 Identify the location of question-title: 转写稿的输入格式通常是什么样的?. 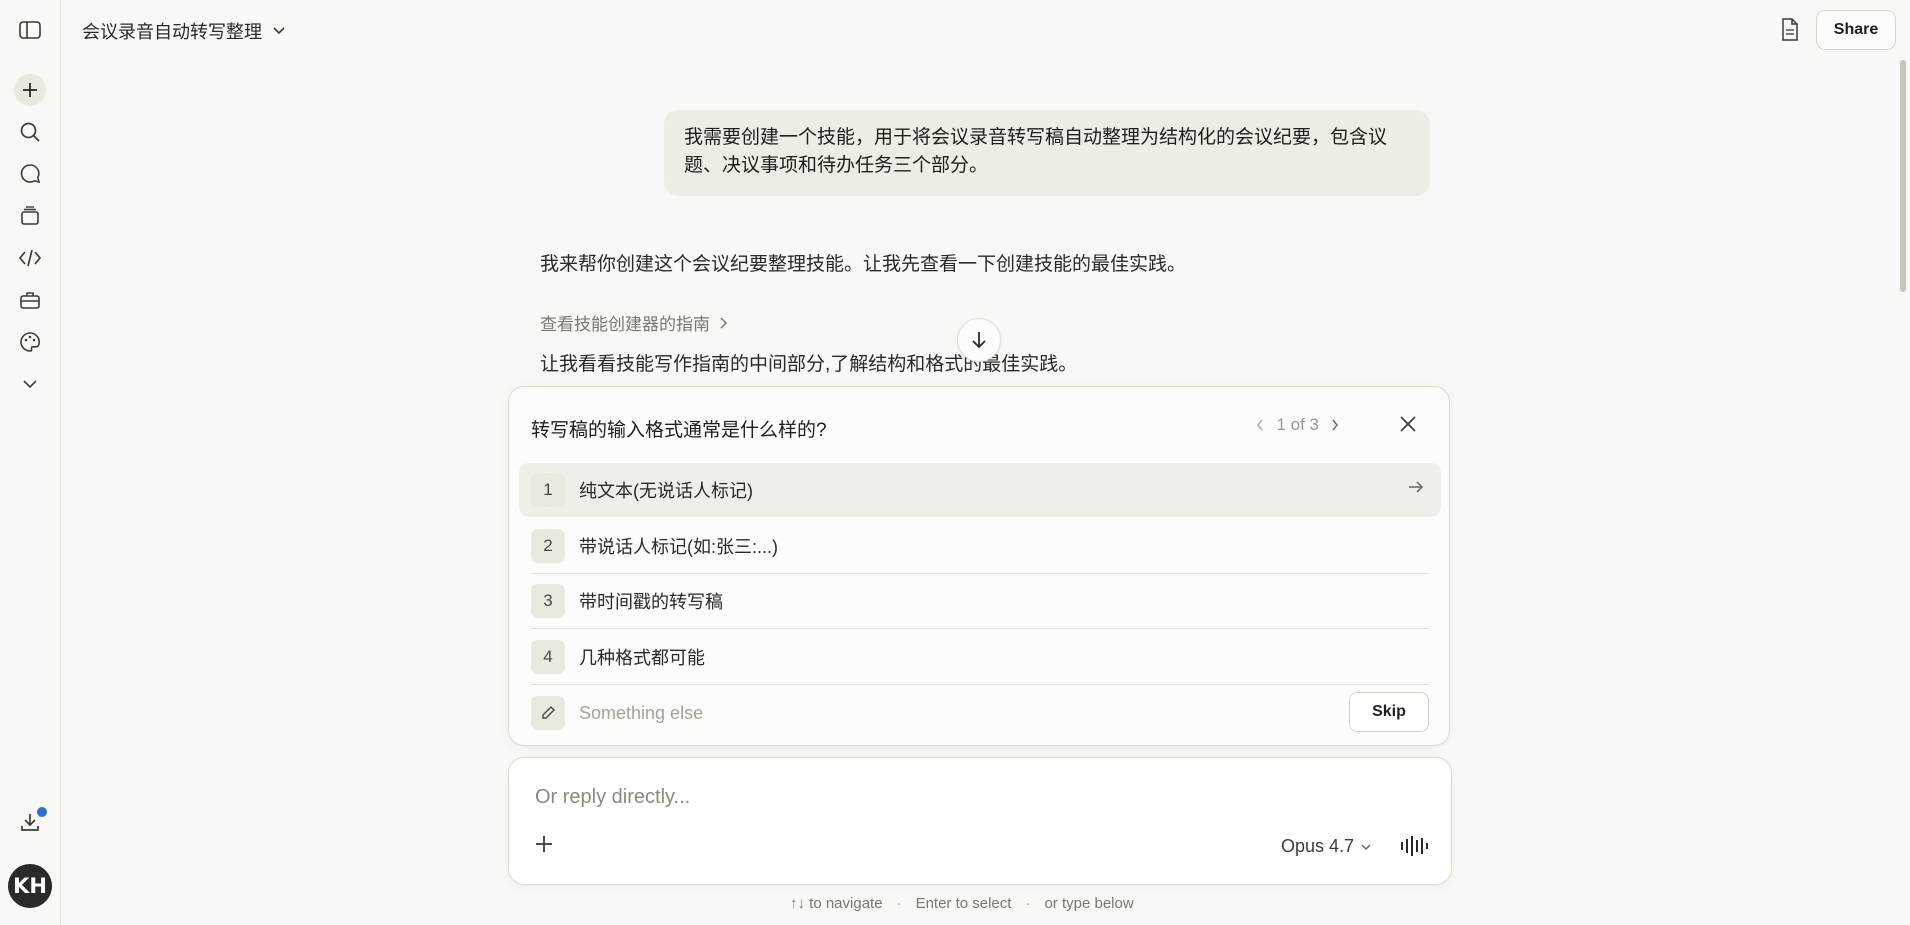
(679, 430).